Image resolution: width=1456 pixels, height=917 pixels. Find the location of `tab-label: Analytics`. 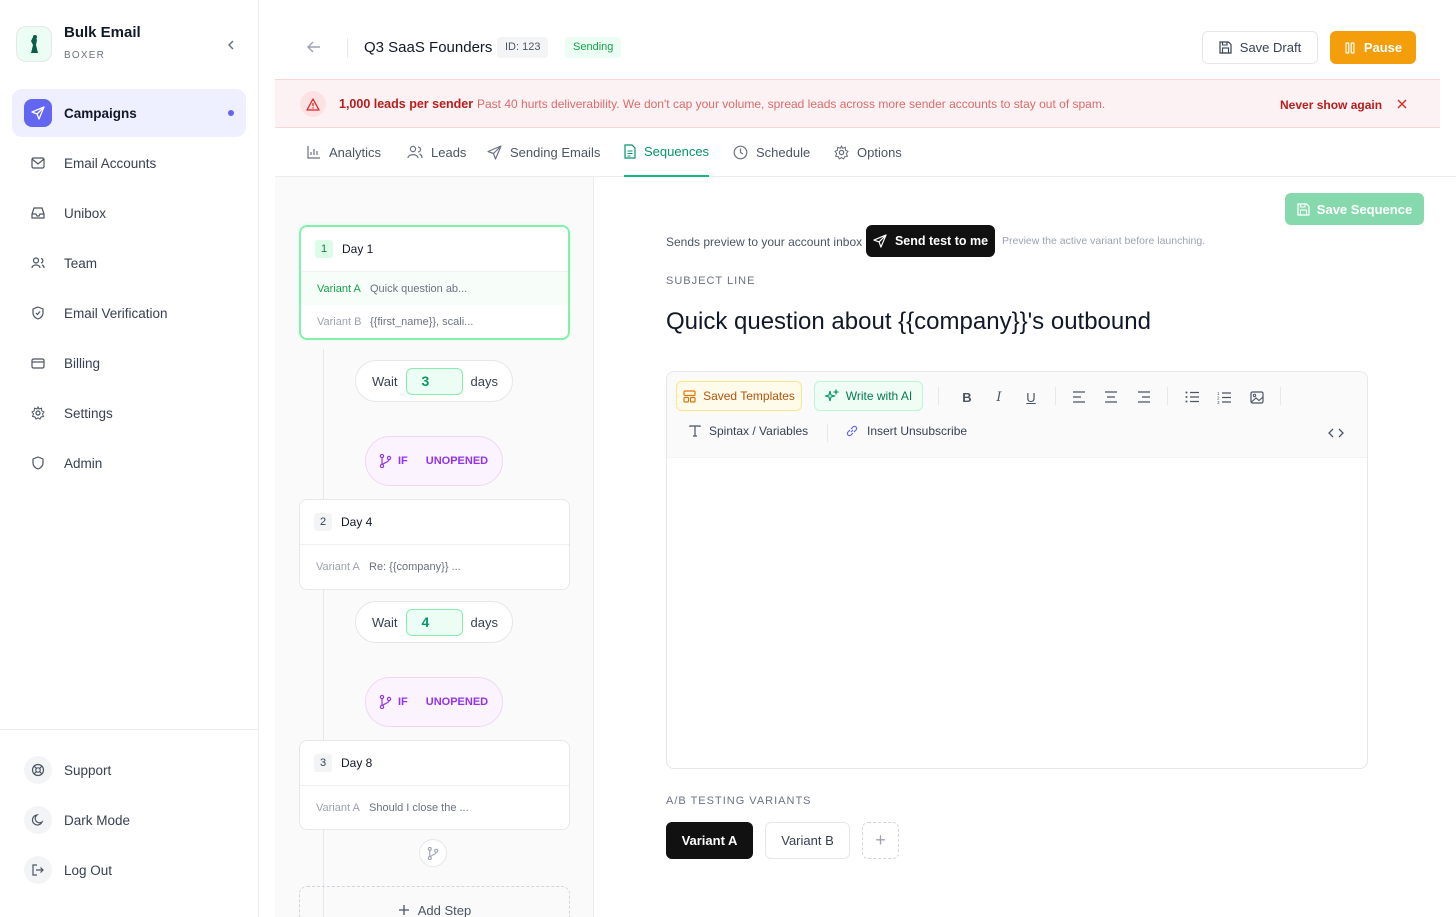

tab-label: Analytics is located at coordinates (355, 152).